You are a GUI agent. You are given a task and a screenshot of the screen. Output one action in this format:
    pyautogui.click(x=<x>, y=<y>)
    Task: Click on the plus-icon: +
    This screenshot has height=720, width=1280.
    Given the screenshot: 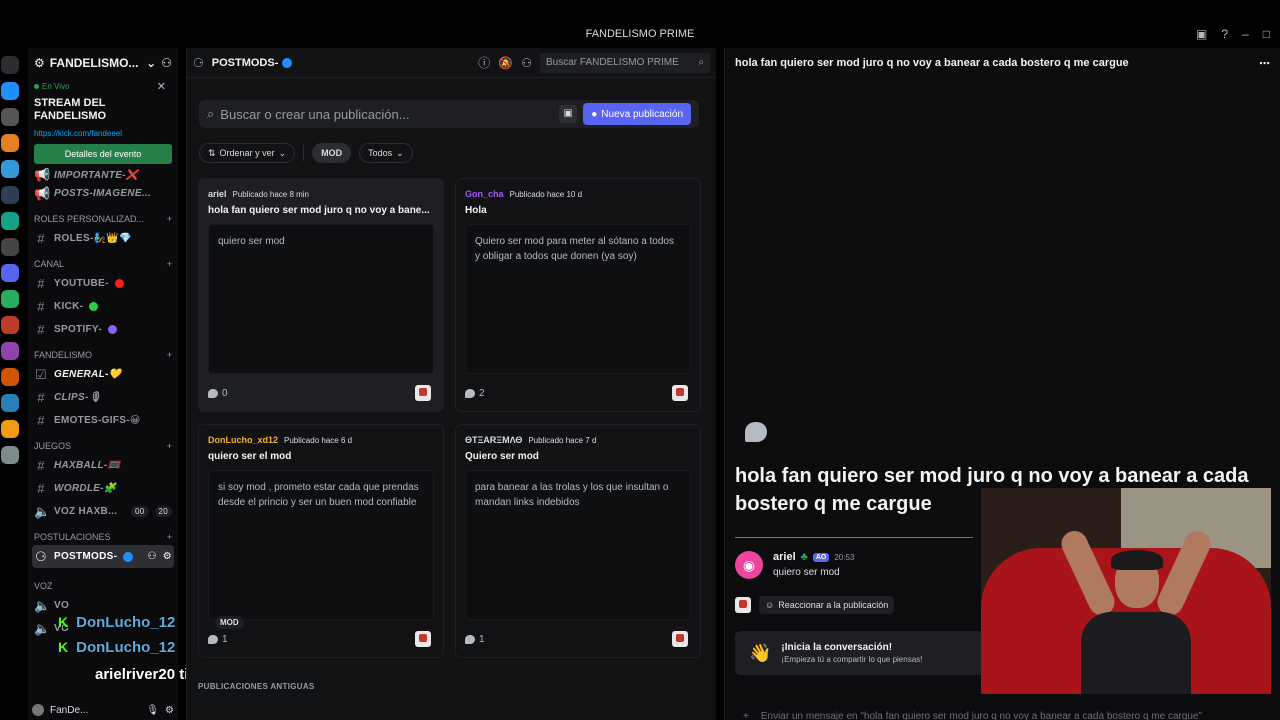 What is the action you would take?
    pyautogui.click(x=746, y=715)
    